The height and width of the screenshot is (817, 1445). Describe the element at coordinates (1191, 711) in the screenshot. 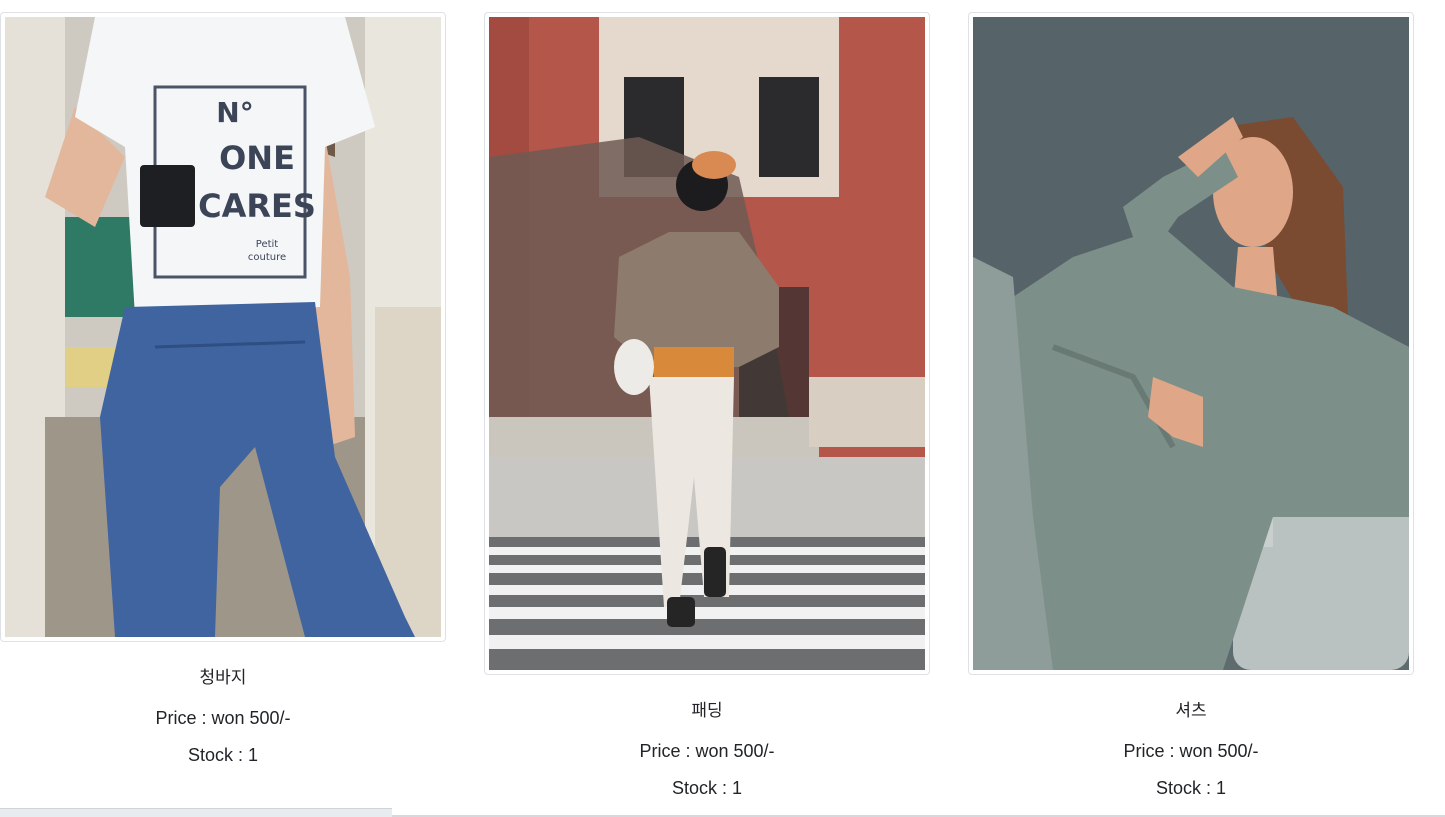

I see `product-name: 셔츠` at that location.